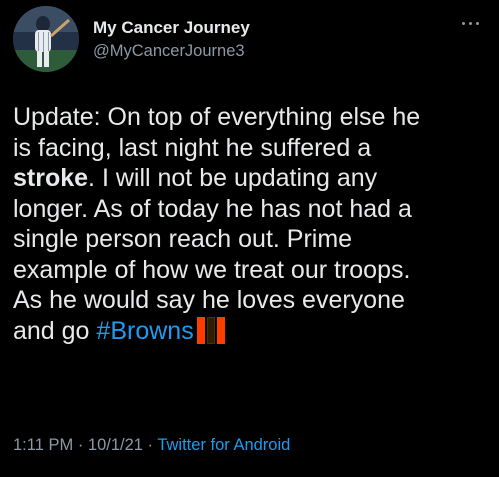  I want to click on tweet-line-text: and go, so click(55, 330).